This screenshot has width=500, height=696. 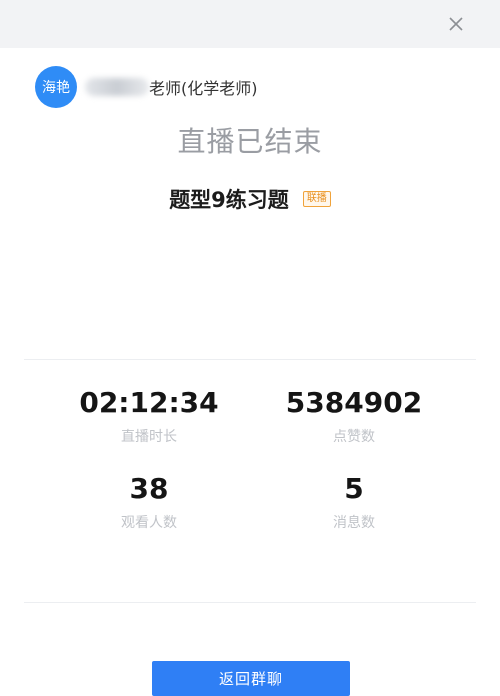 What do you see at coordinates (203, 88) in the screenshot?
I see `teacher-name: 老师(化学老师)` at bounding box center [203, 88].